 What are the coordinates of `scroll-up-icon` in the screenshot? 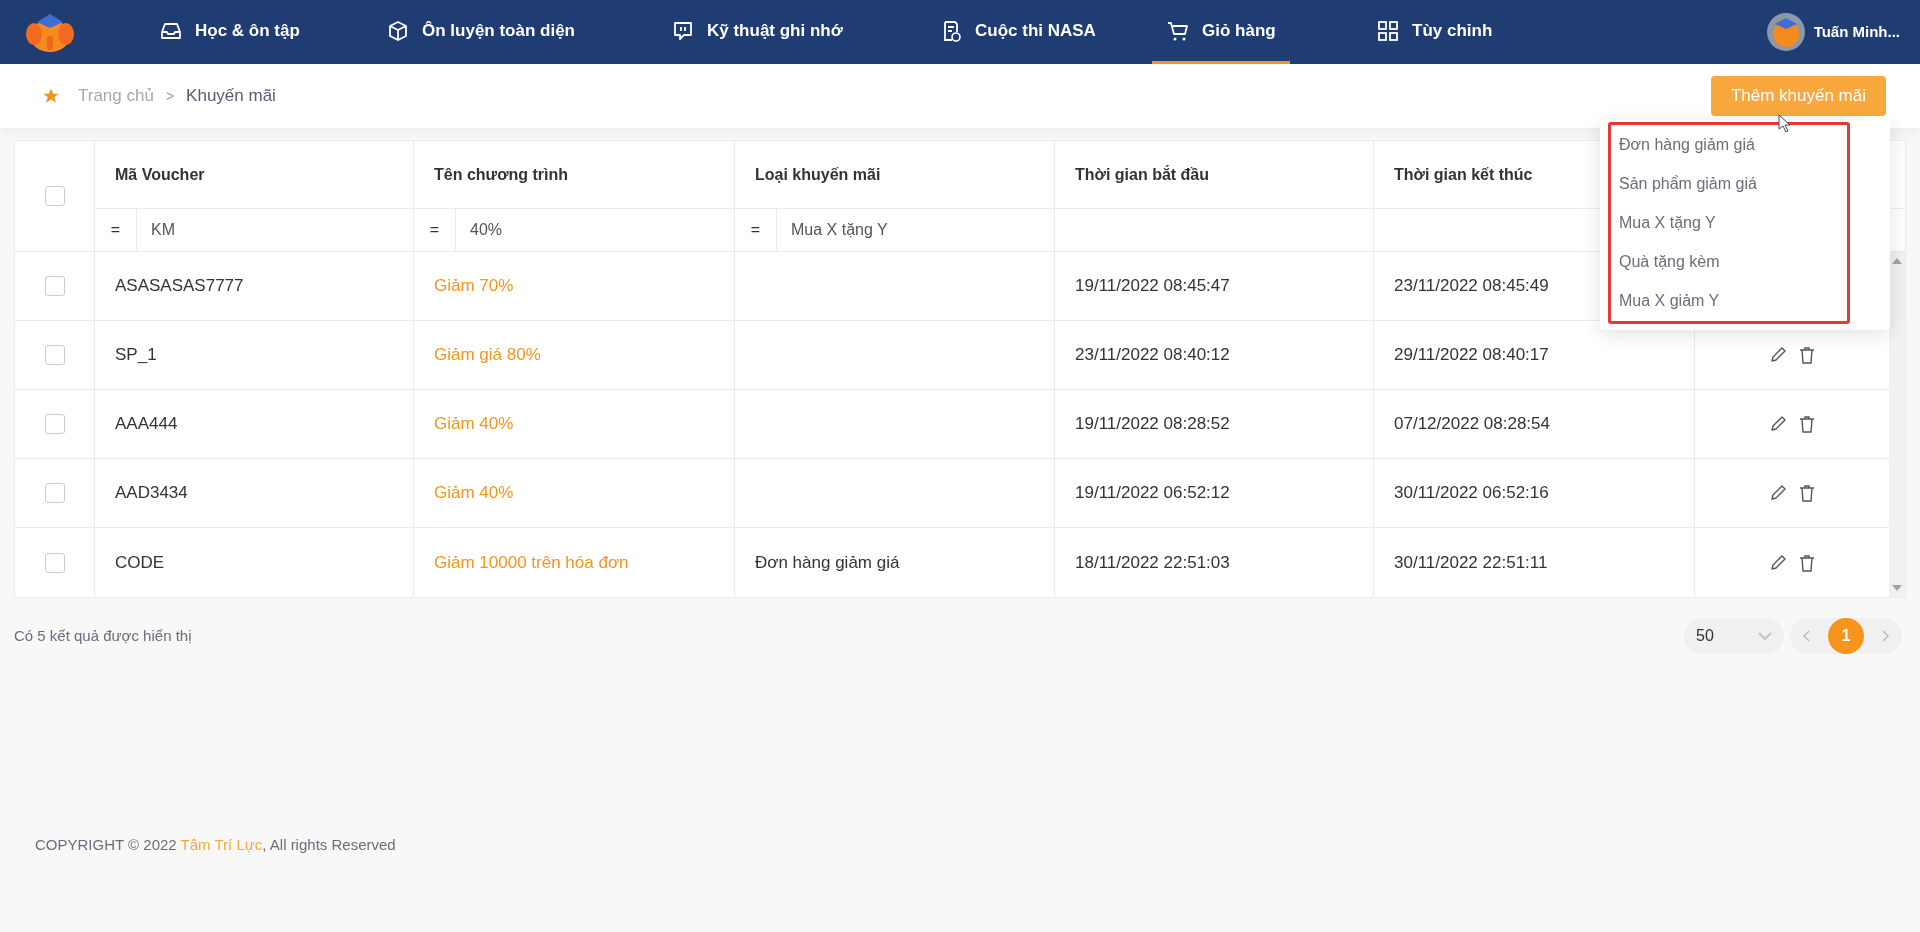 It's located at (1897, 261).